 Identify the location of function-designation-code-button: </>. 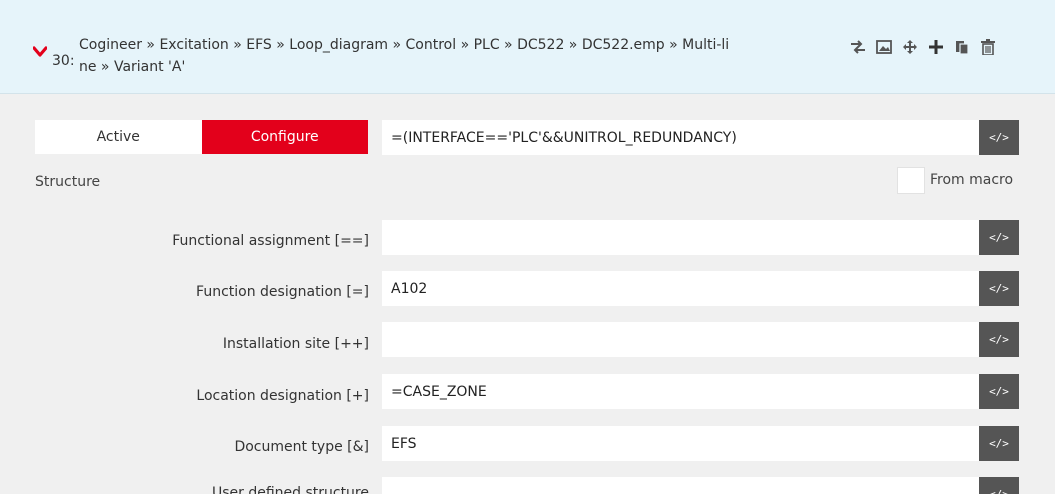
(999, 288).